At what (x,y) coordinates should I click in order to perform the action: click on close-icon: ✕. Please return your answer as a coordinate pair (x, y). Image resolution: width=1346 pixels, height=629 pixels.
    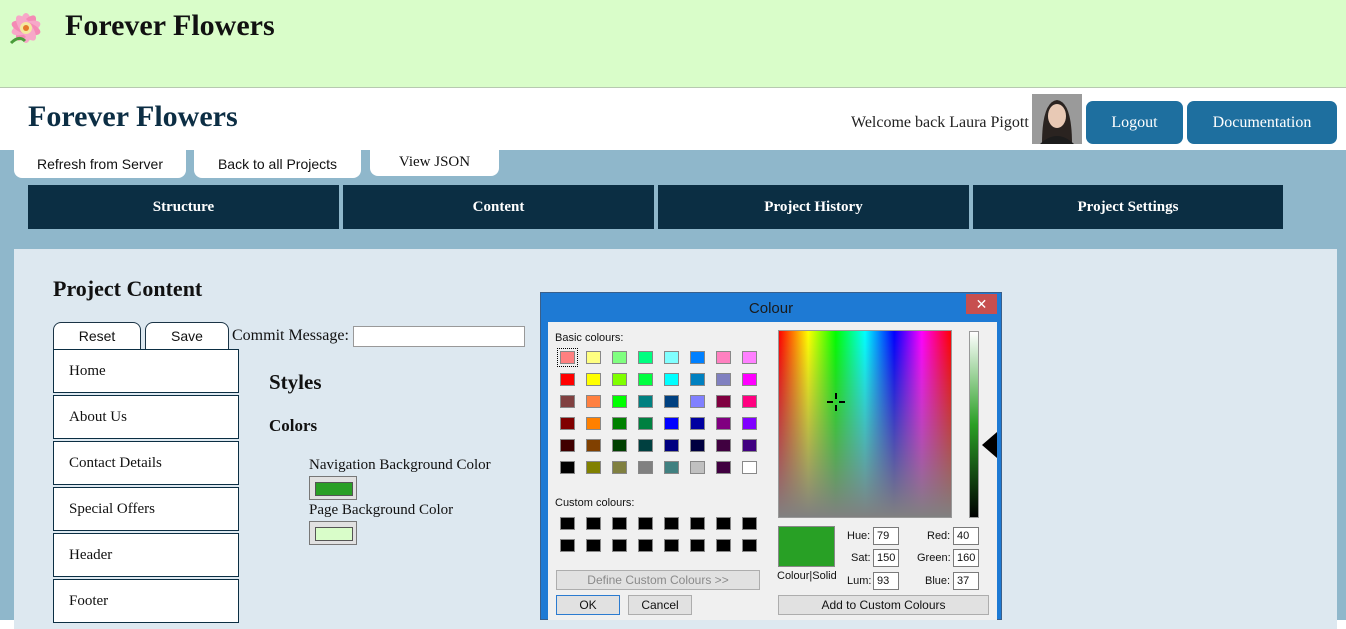
    Looking at the image, I should click on (981, 304).